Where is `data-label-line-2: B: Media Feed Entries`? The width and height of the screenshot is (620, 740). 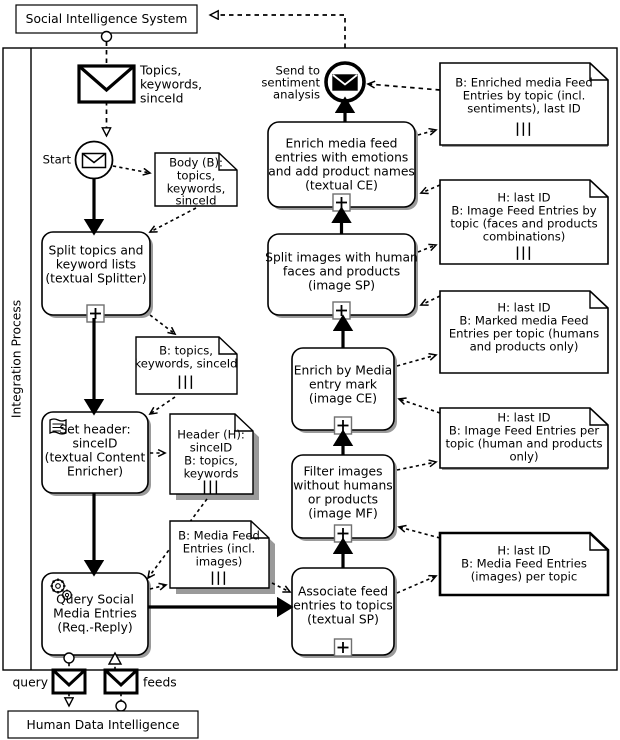 data-label-line-2: B: Media Feed Entries is located at coordinates (524, 564).